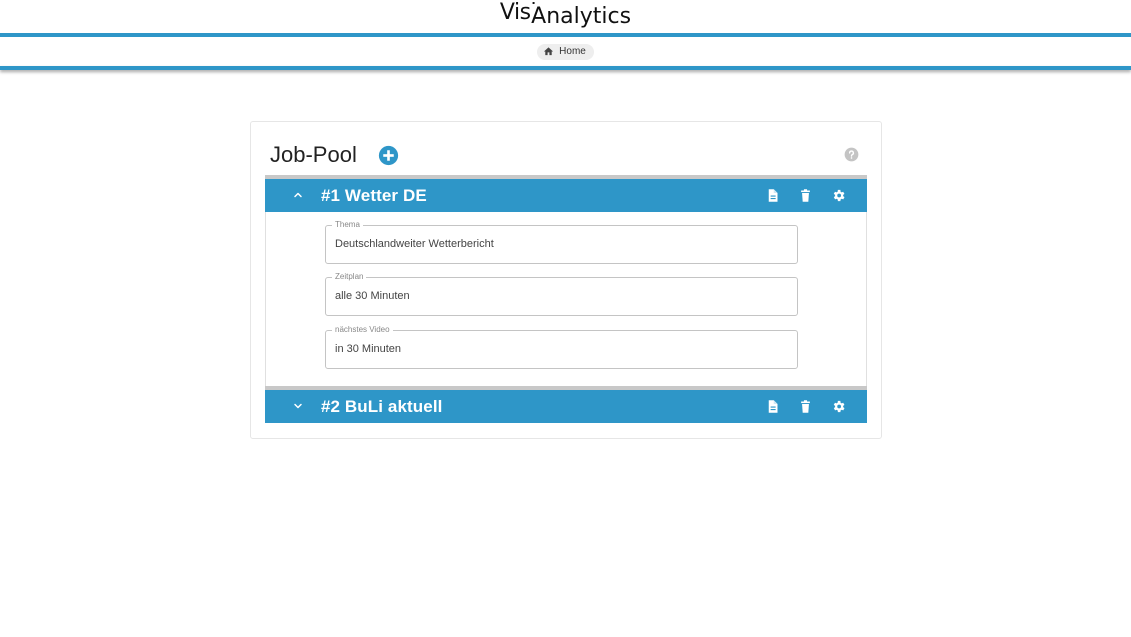 This screenshot has width=1131, height=637. Describe the element at coordinates (368, 349) in the screenshot. I see `naechstes-video-value: in 30 Minuten` at that location.